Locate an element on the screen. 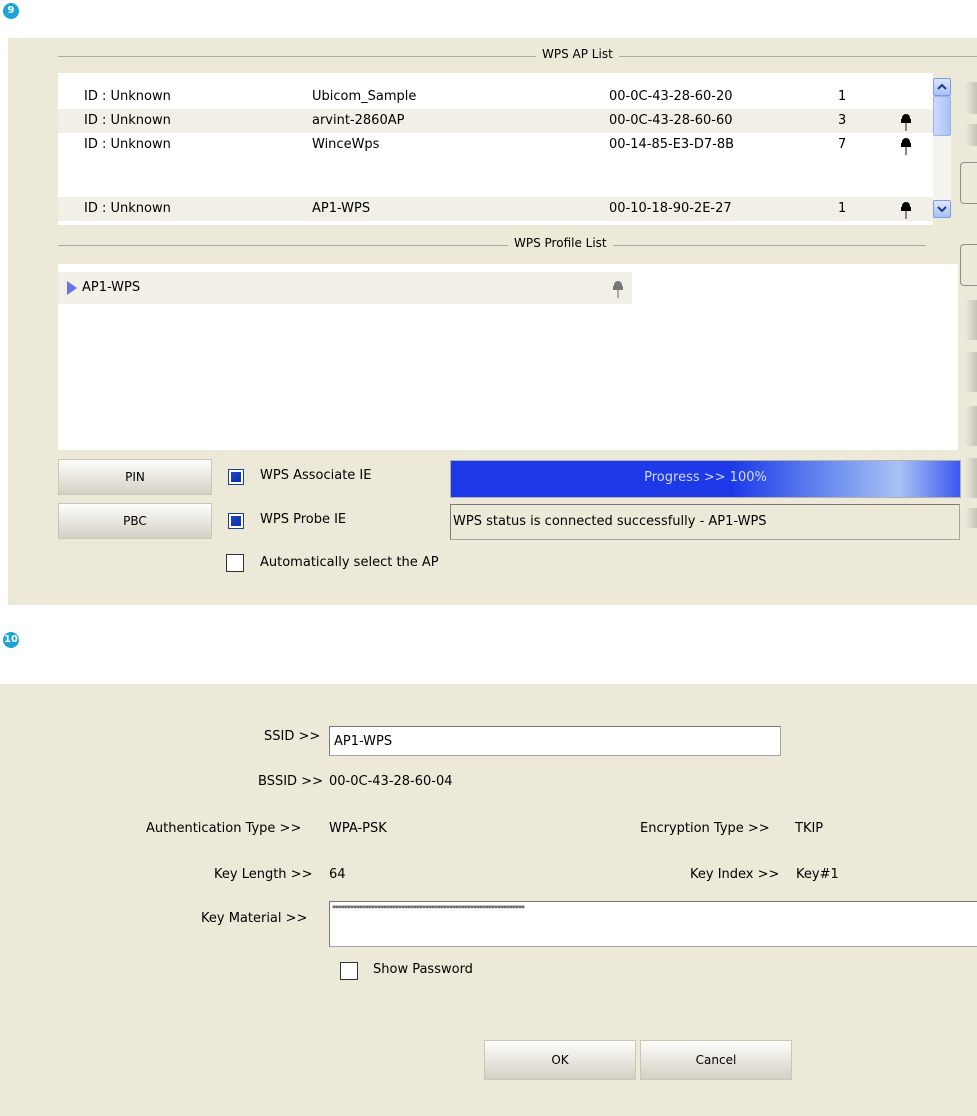 Image resolution: width=977 pixels, height=1116 pixels. ap-list-scrollbar is located at coordinates (942, 148).